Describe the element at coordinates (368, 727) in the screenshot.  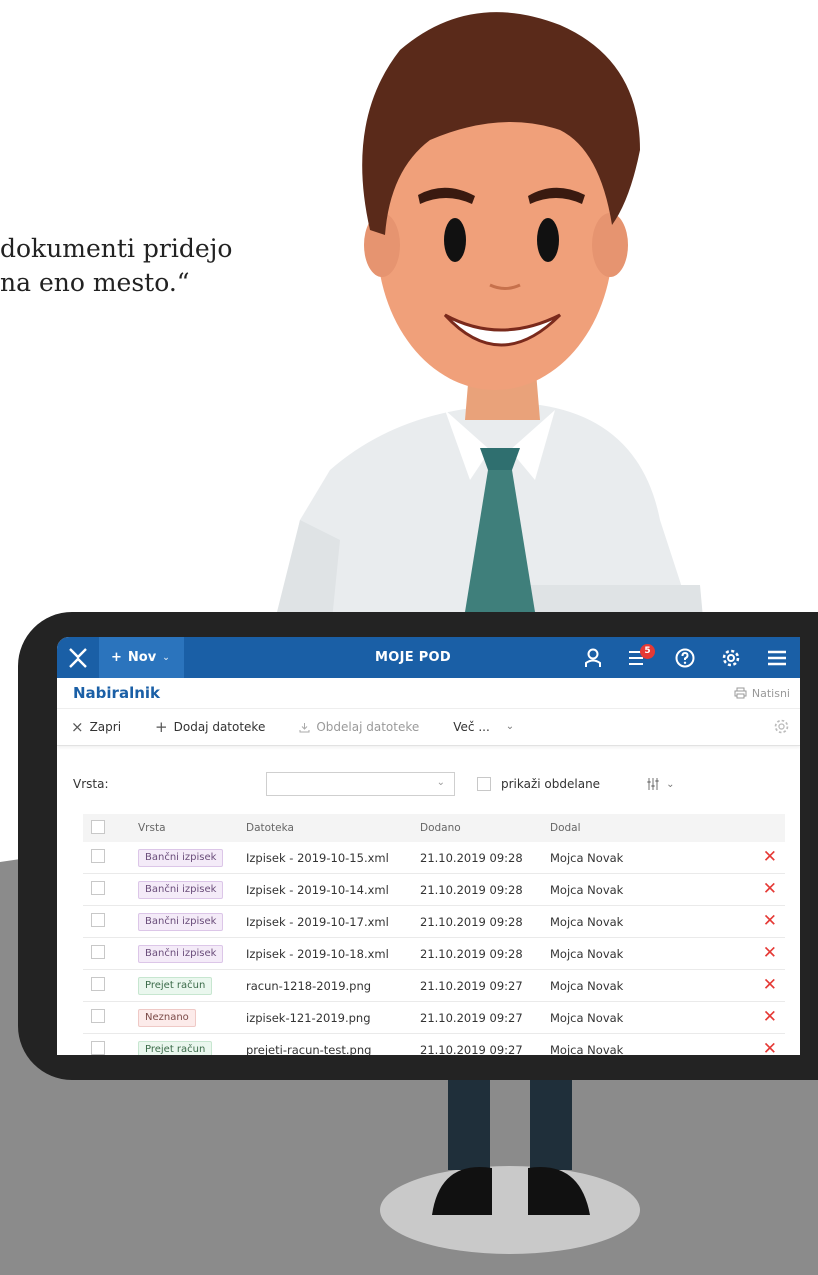
I see `process-files-label: Obdelaj datoteke` at that location.